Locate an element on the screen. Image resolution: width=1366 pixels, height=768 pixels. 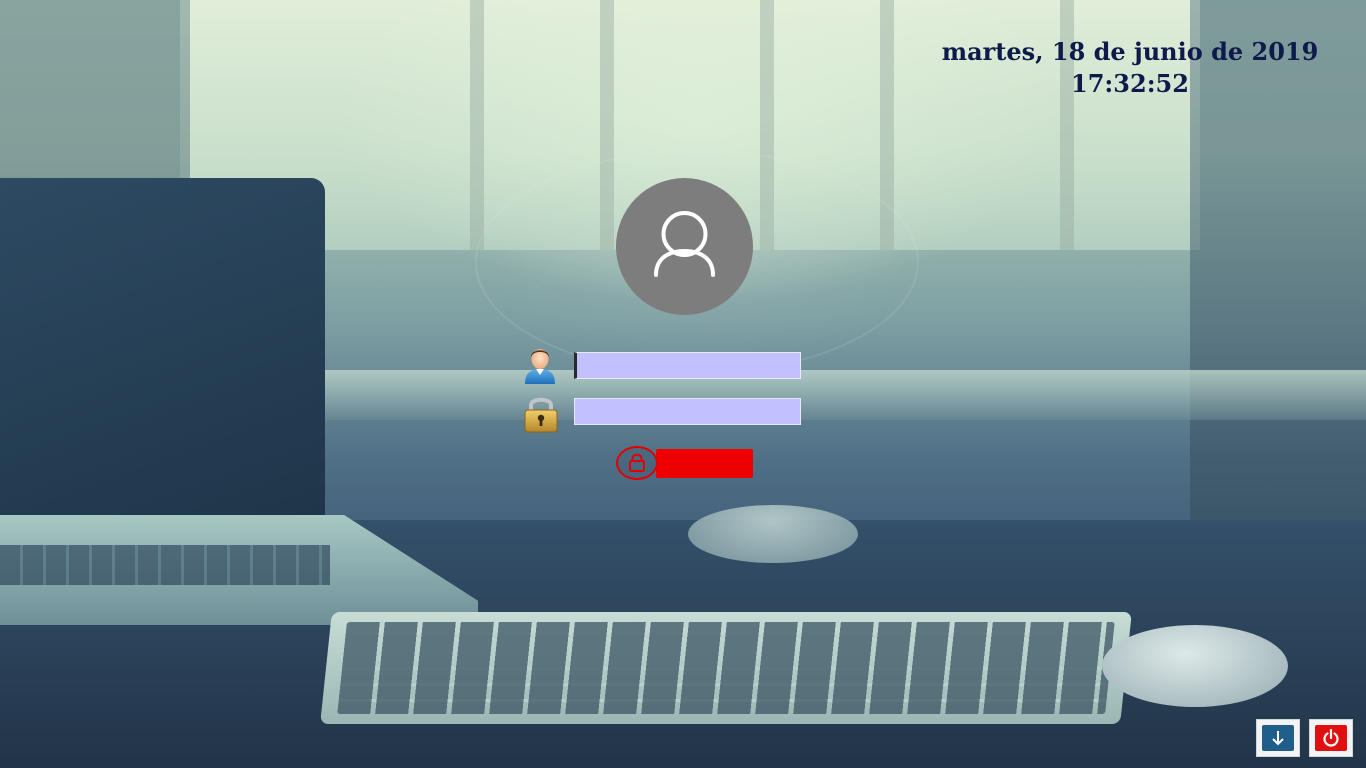
background-laptop-screen is located at coordinates (162, 363).